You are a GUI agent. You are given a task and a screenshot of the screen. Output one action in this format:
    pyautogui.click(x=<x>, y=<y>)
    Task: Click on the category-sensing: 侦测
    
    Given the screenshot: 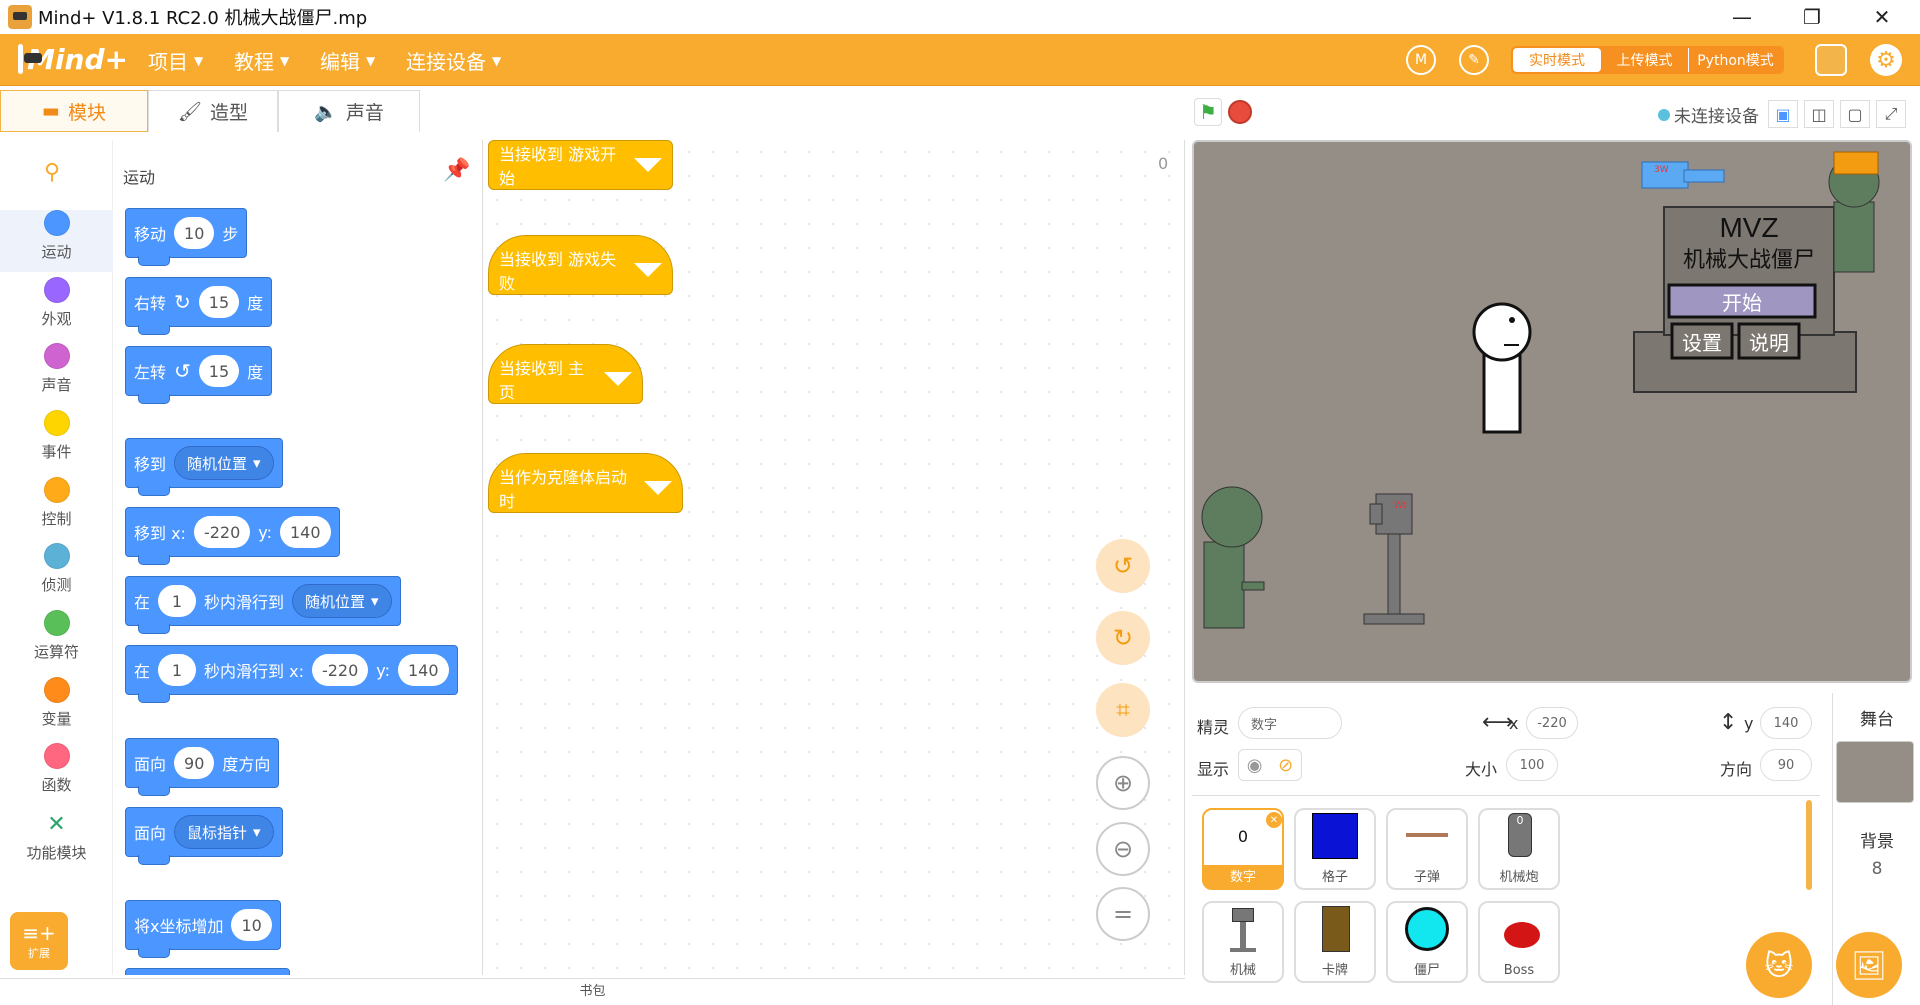 What is the action you would take?
    pyautogui.click(x=56, y=574)
    